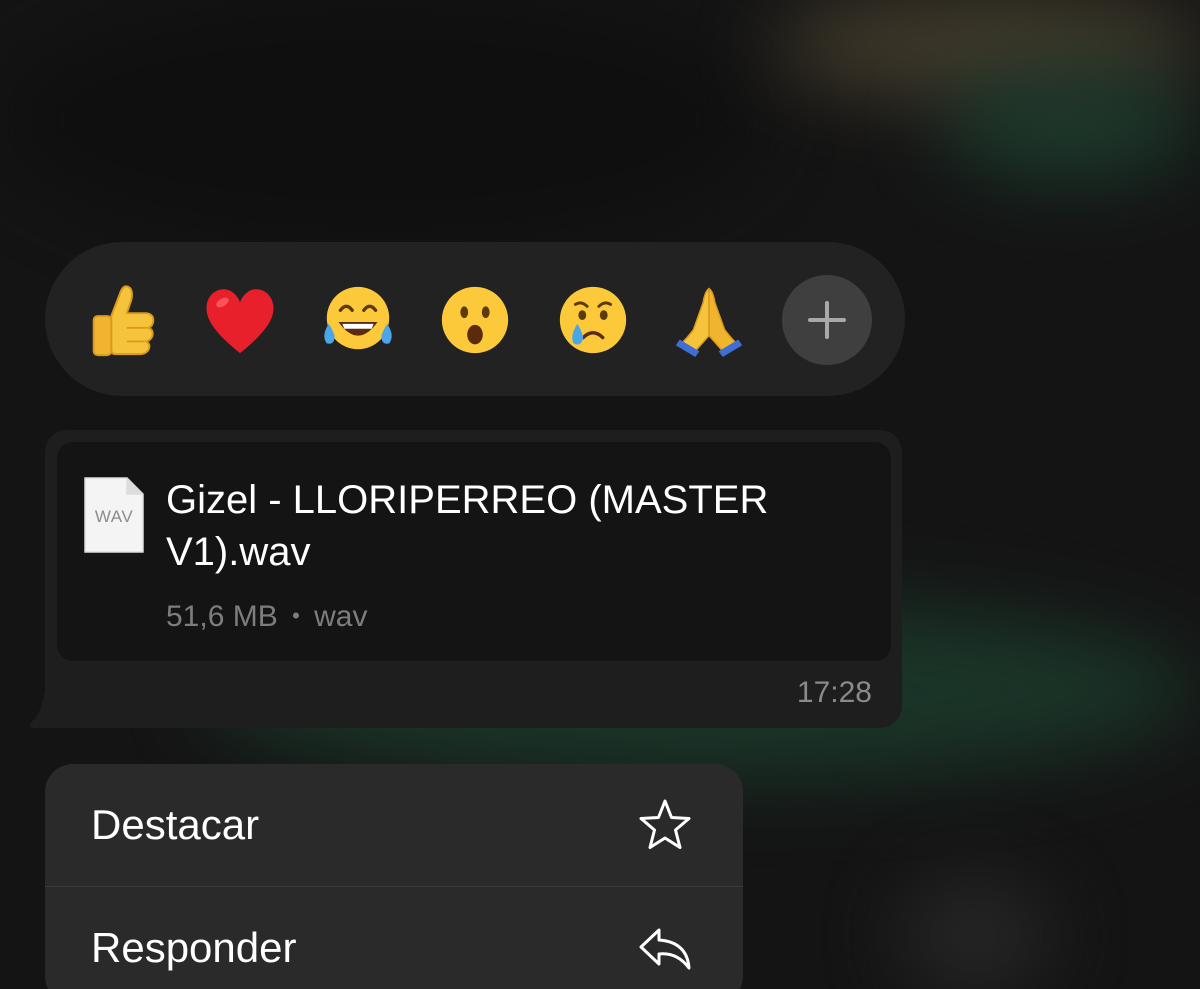  I want to click on tears-of-joy-icon, so click(358, 318).